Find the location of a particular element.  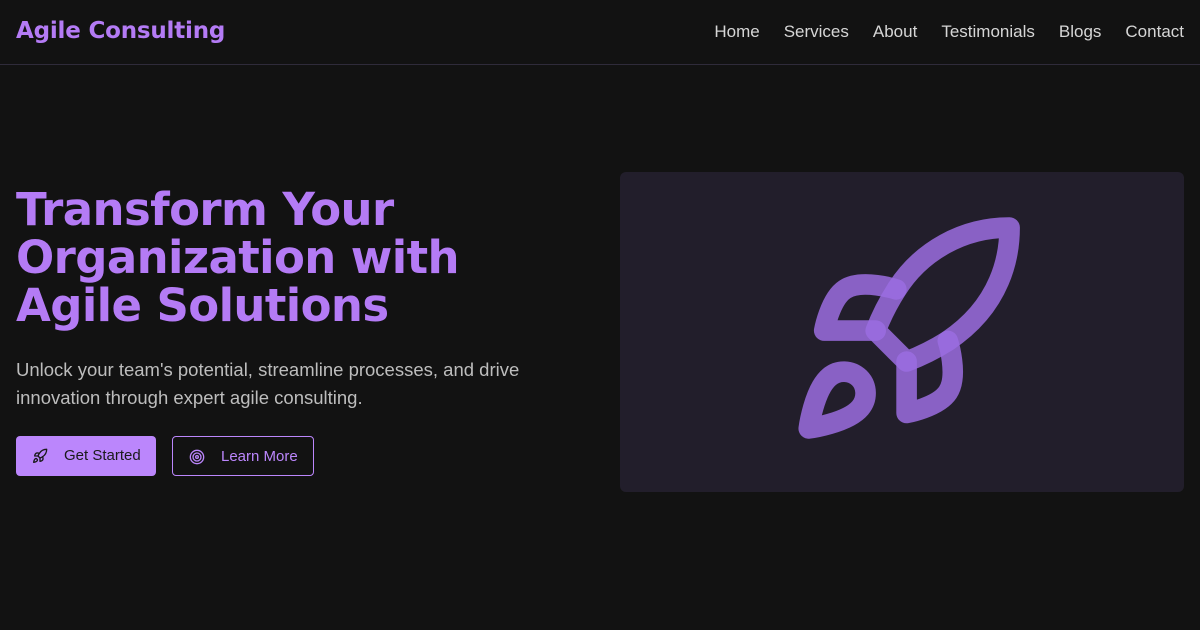

nav-link-services: Services is located at coordinates (816, 32).